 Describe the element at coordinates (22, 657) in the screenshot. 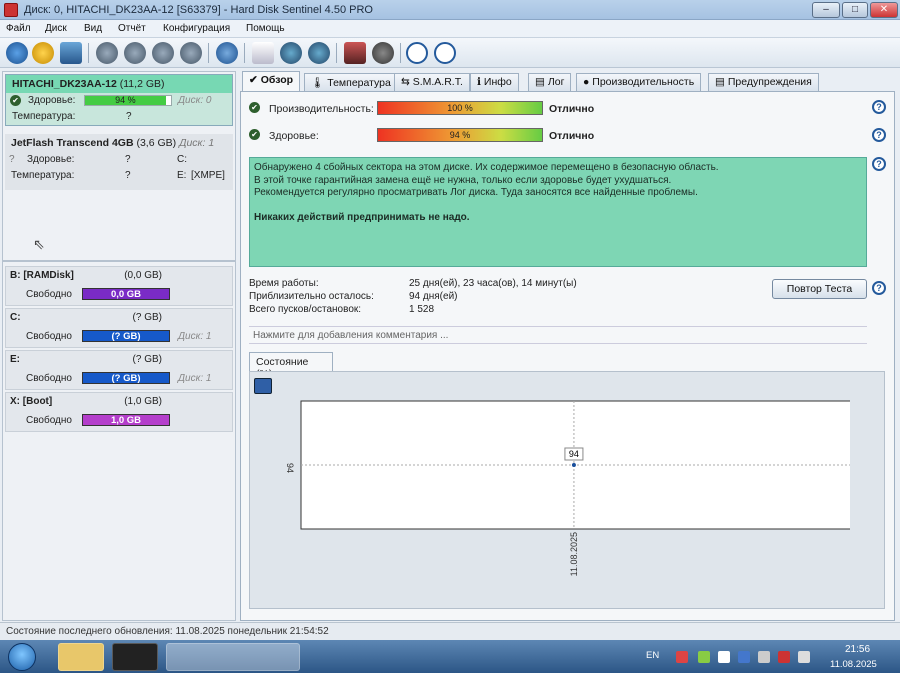

I see `start-button` at that location.